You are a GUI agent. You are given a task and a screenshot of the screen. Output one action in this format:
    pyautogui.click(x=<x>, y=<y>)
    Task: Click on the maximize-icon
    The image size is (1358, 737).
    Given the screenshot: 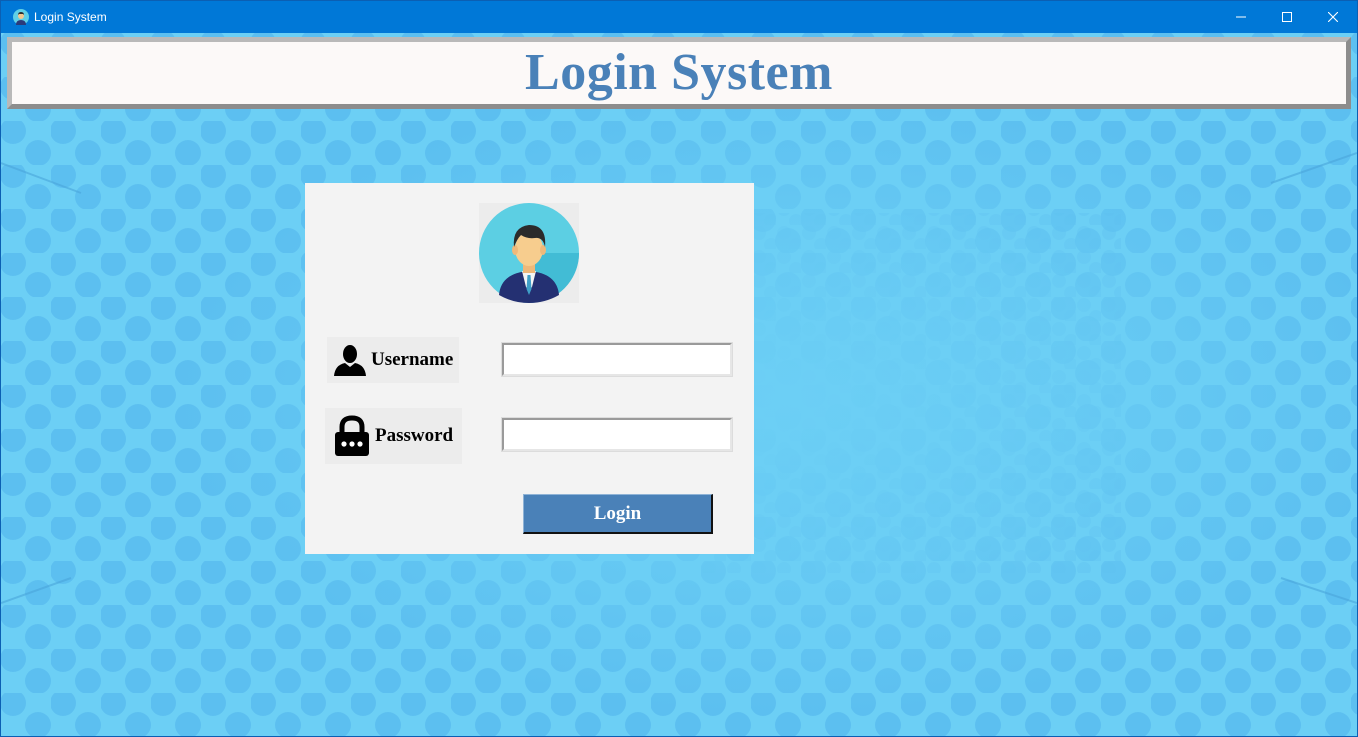 What is the action you would take?
    pyautogui.click(x=1287, y=17)
    